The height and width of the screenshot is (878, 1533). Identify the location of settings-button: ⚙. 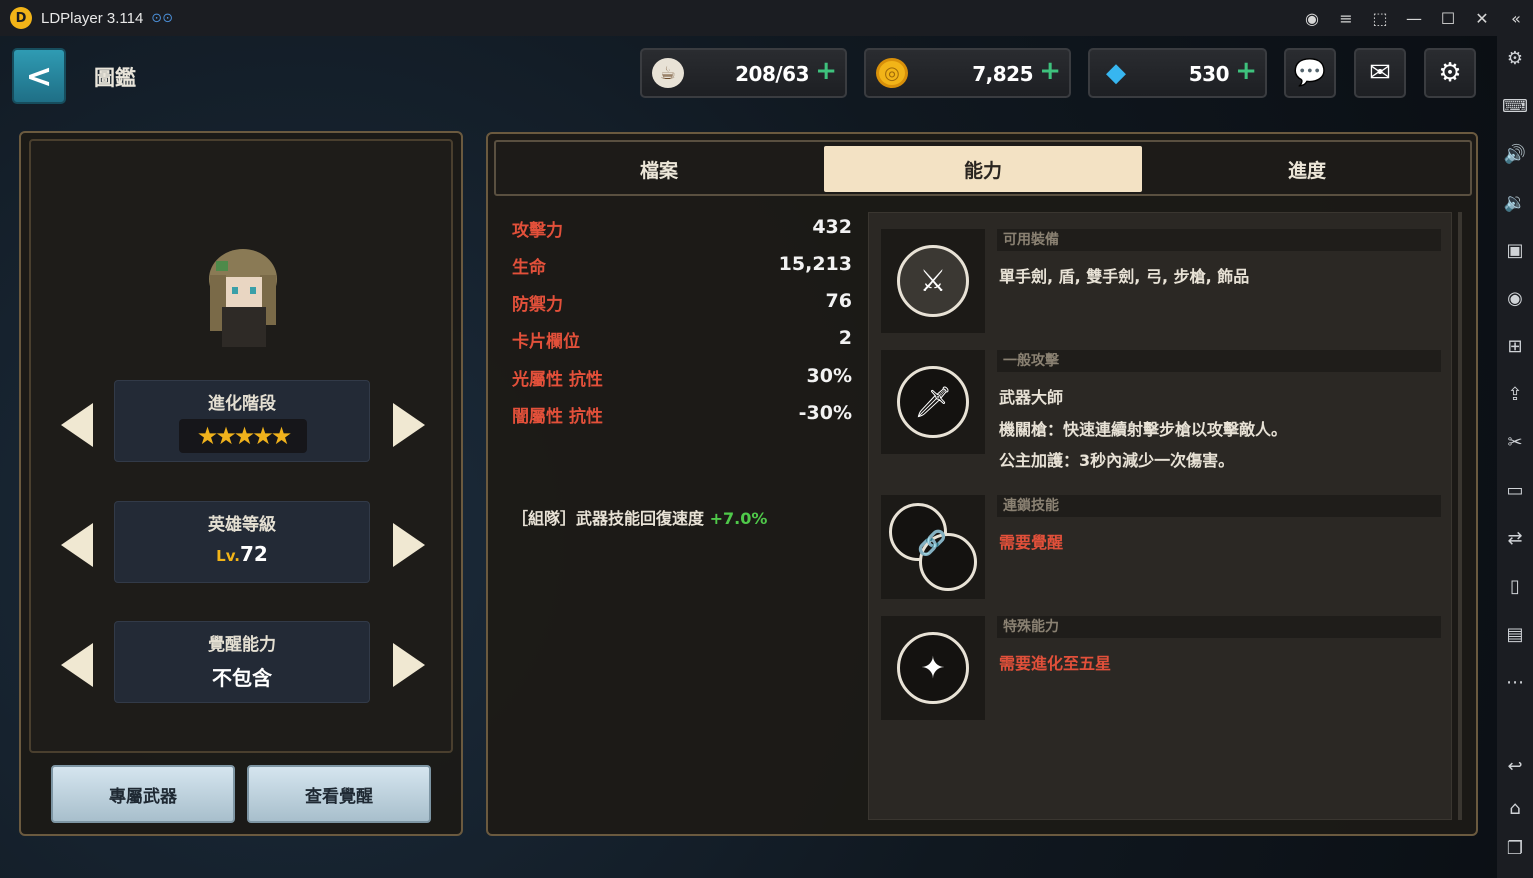
(1450, 73).